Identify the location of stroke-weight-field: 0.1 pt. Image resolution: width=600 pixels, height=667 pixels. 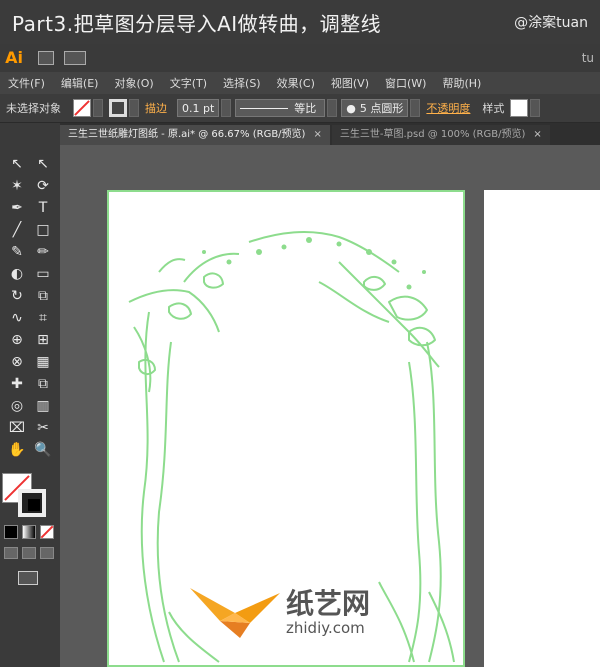
(198, 108).